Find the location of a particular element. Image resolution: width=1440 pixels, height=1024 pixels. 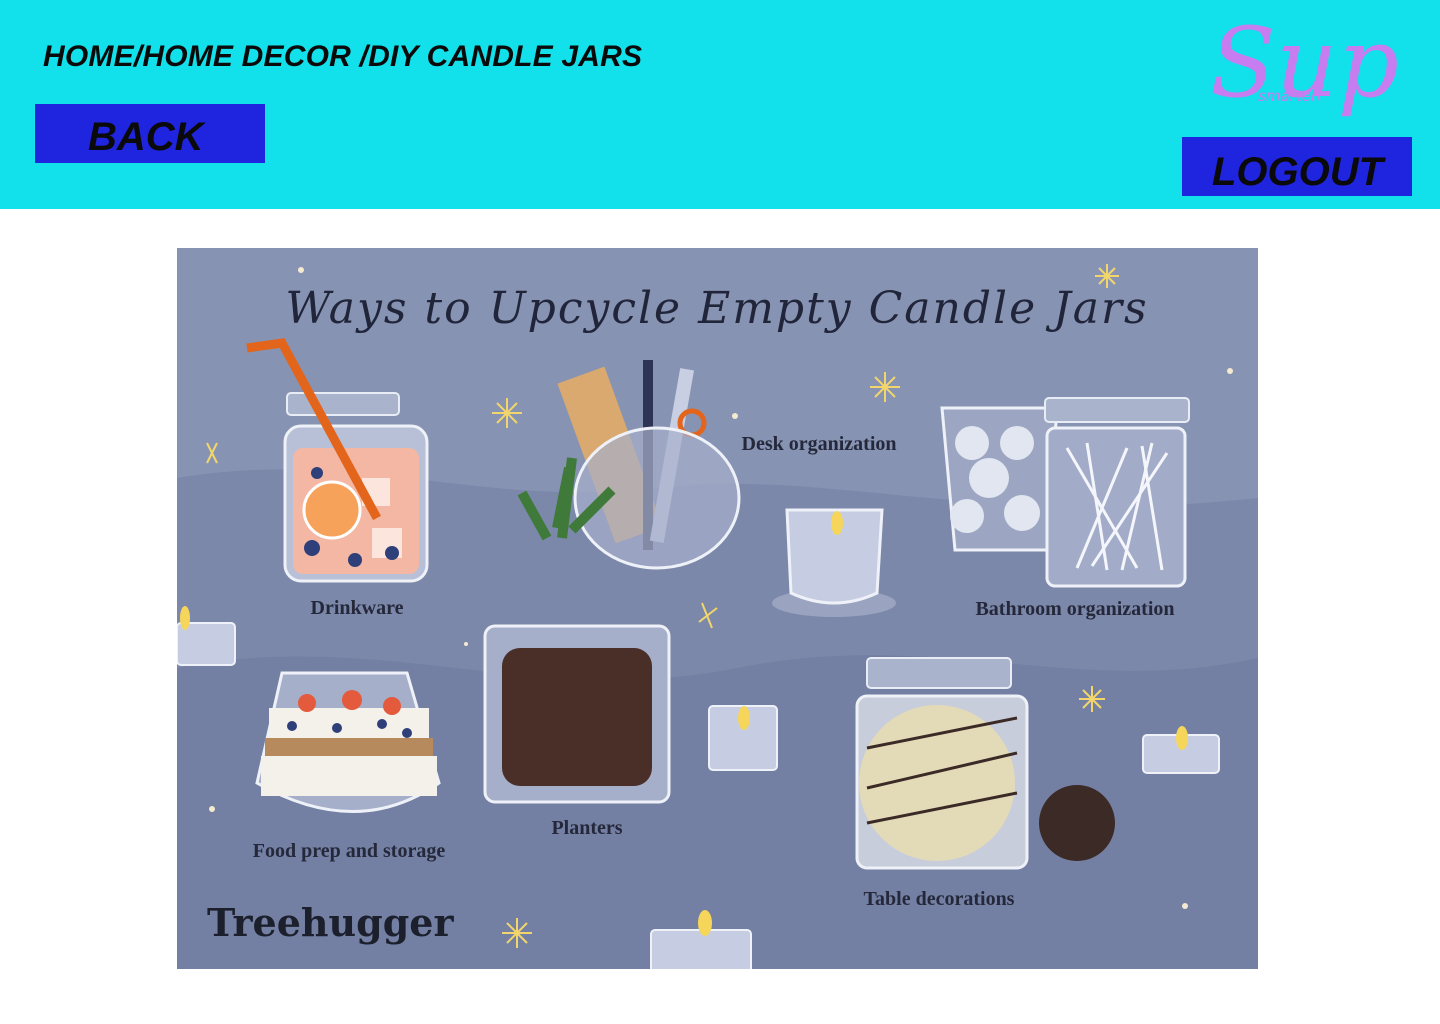

logout-button: LOGOUT is located at coordinates (1297, 166).